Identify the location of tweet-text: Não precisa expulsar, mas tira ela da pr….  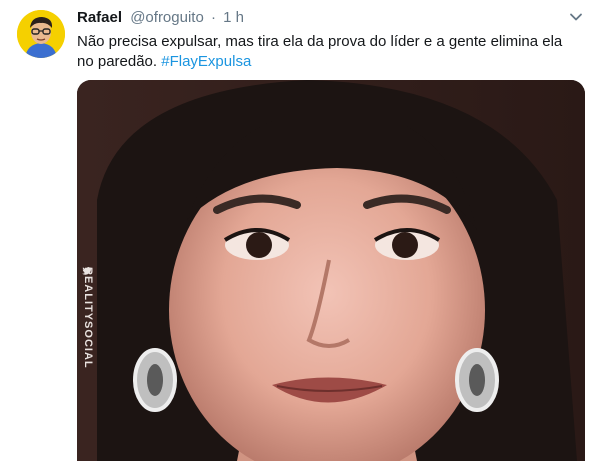
(329, 52).